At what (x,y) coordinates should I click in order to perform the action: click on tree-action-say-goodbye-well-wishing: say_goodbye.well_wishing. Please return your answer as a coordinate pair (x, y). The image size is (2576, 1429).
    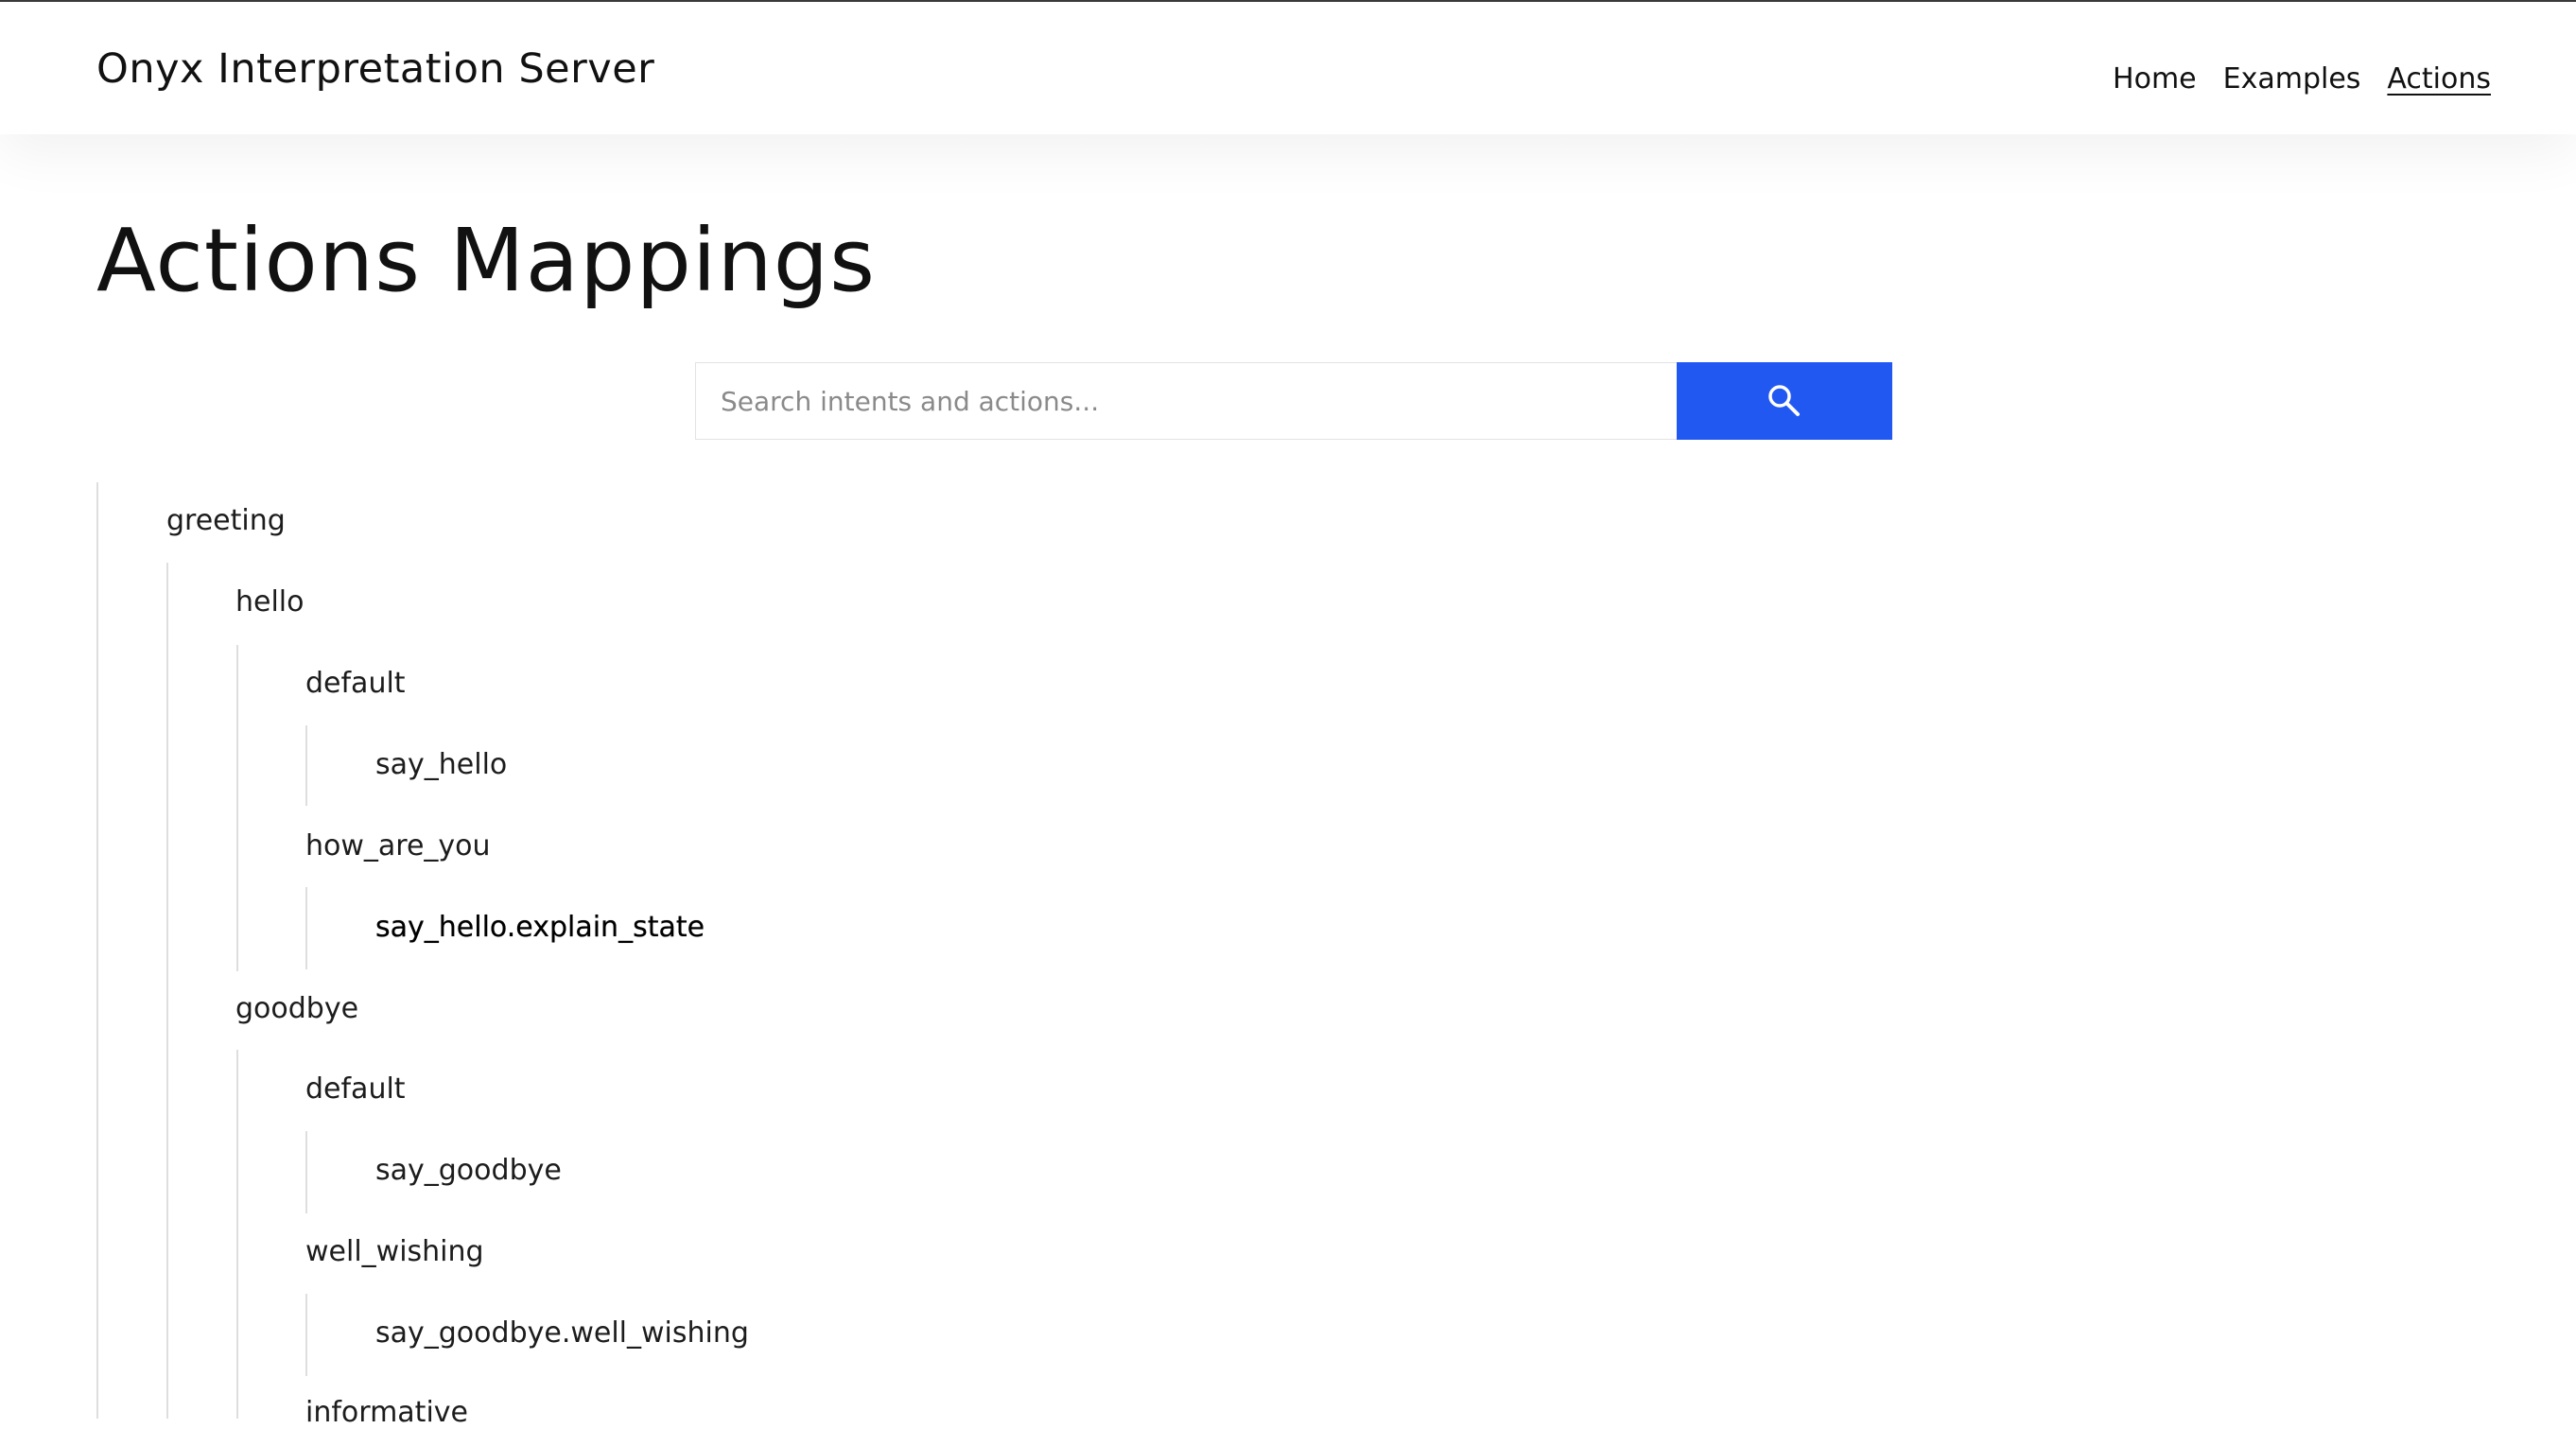
    Looking at the image, I should click on (562, 1333).